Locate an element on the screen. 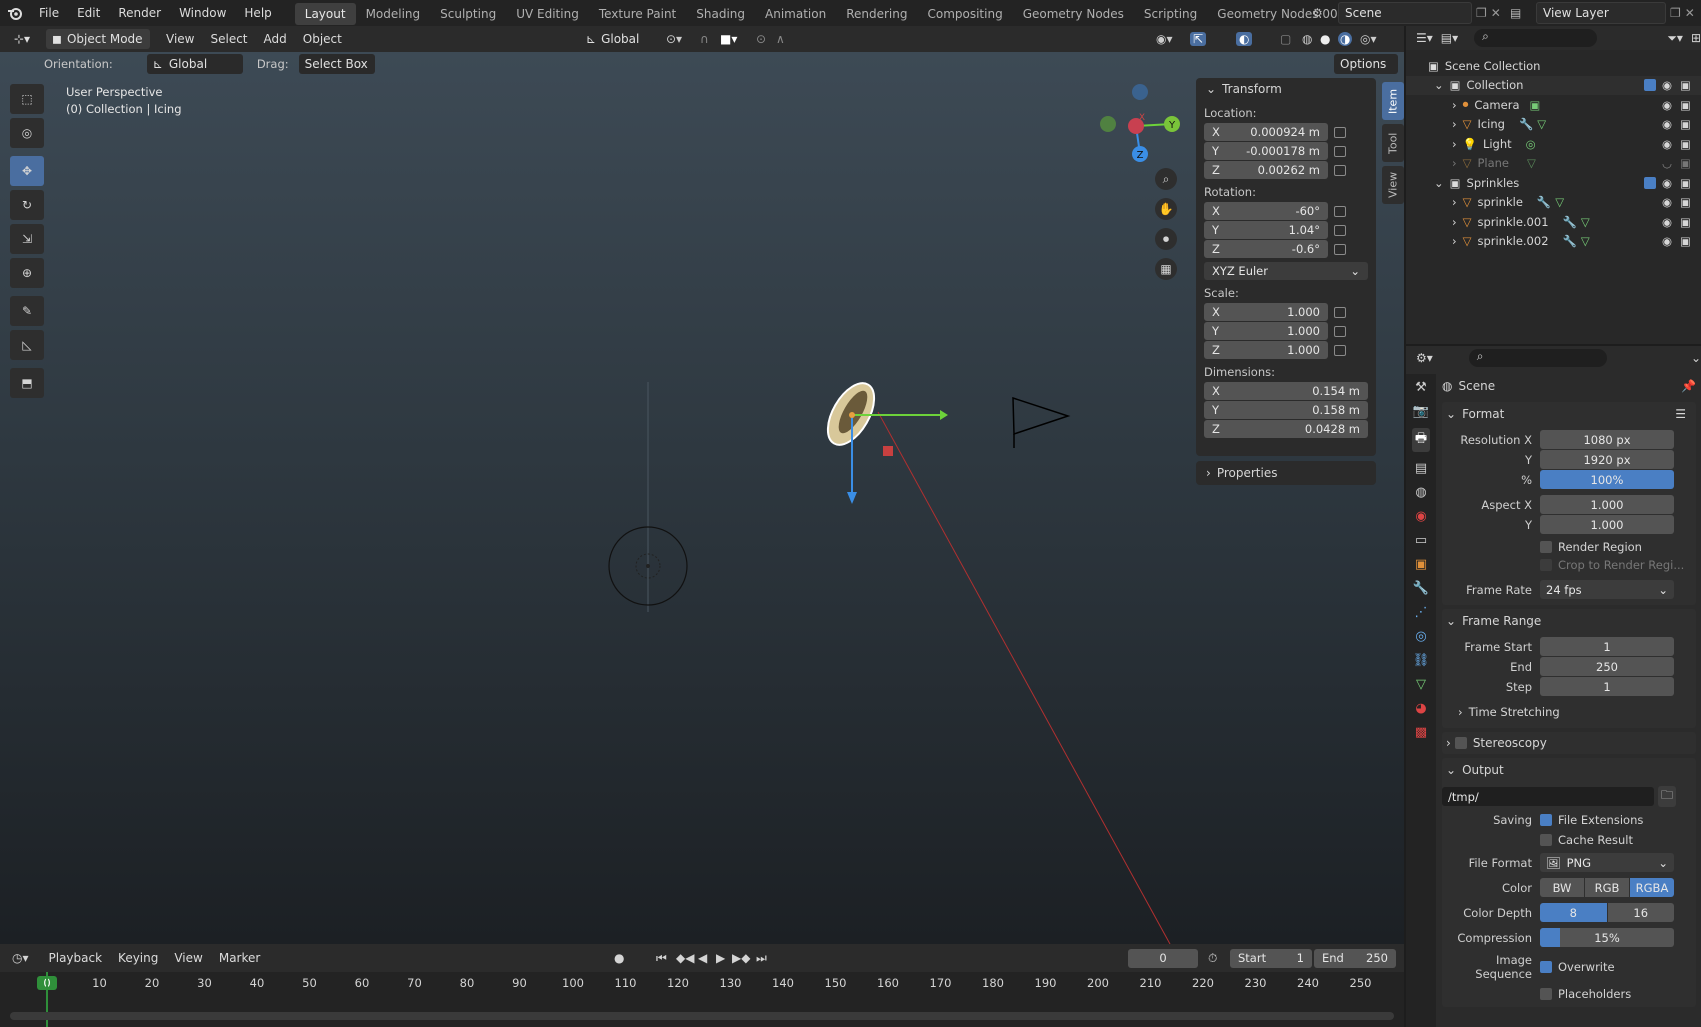  menu-window: Window is located at coordinates (202, 13).